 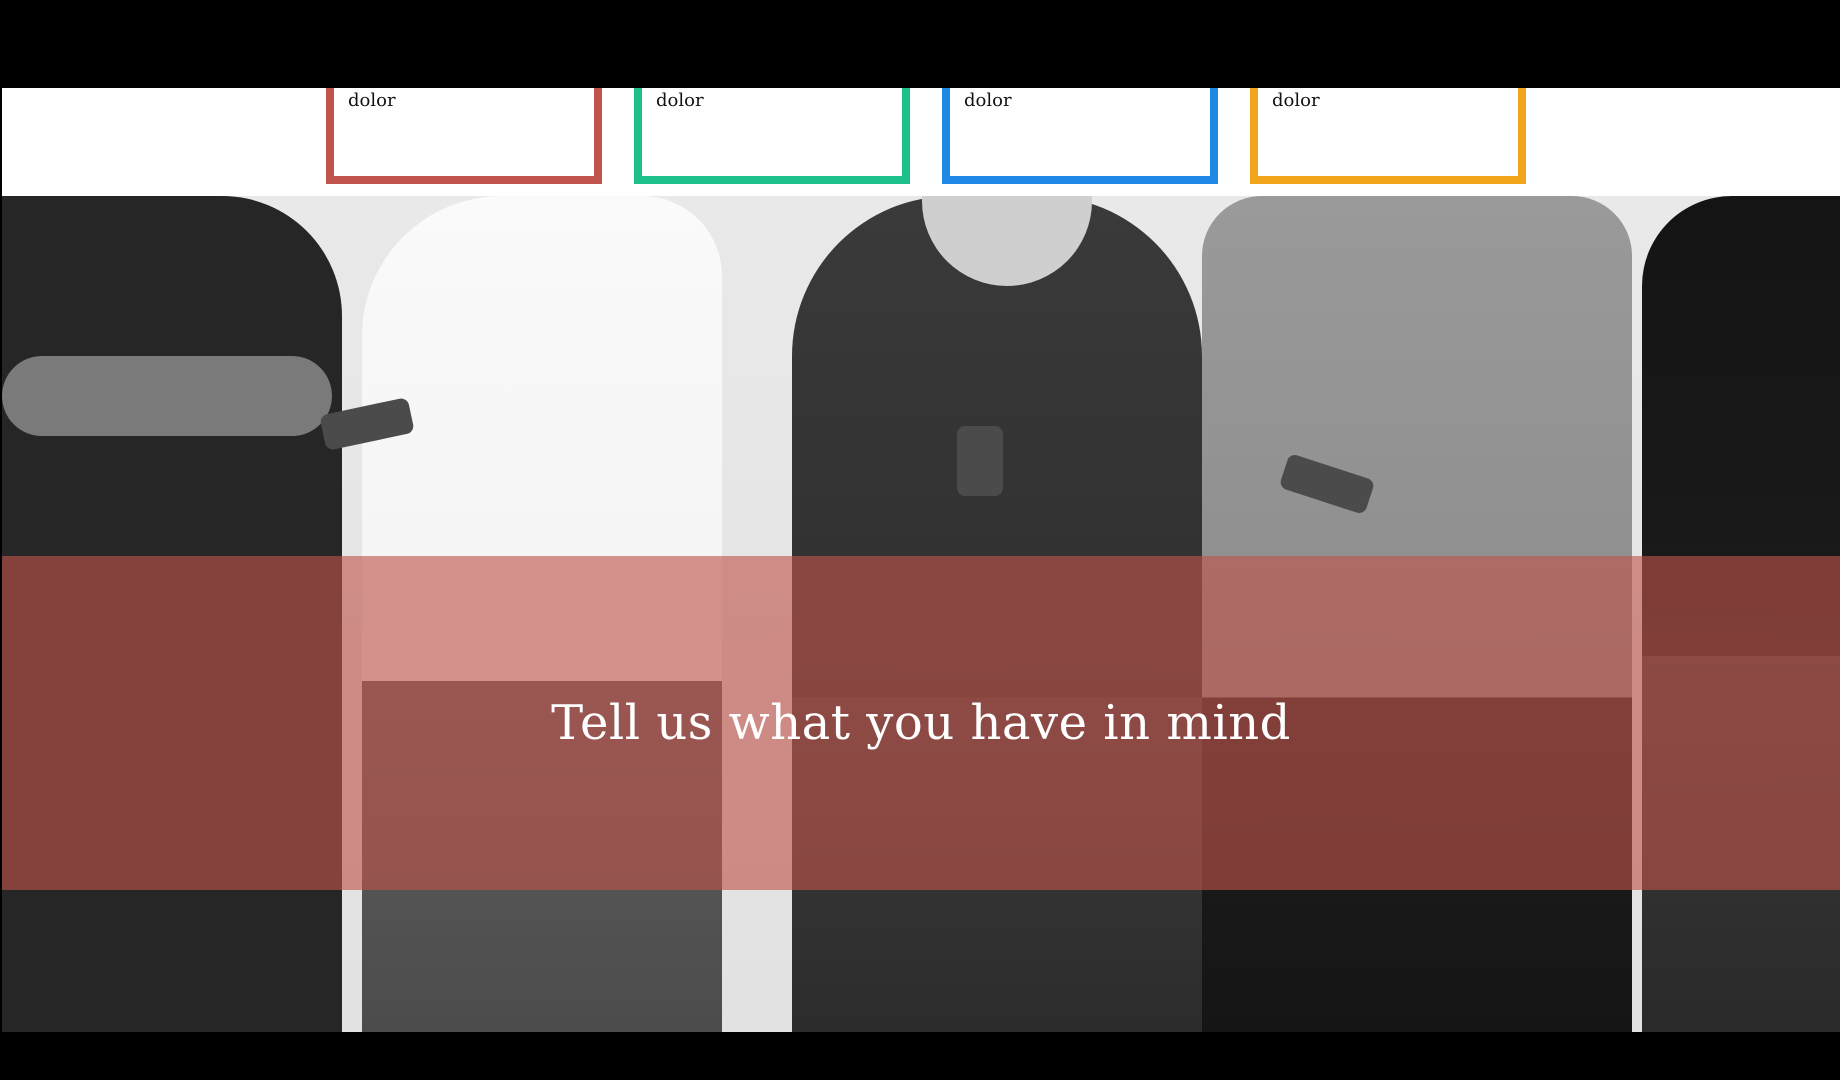 I want to click on card-4: dolor, so click(x=1388, y=136).